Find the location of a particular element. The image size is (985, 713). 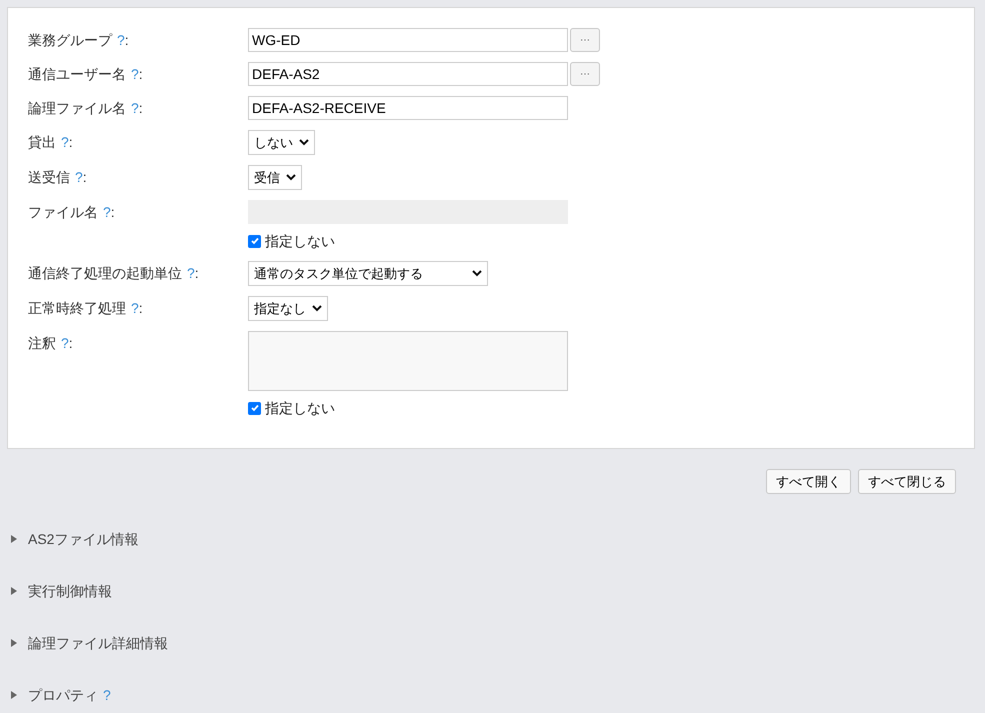

field-label: 通信ユーザー名 is located at coordinates (77, 74).